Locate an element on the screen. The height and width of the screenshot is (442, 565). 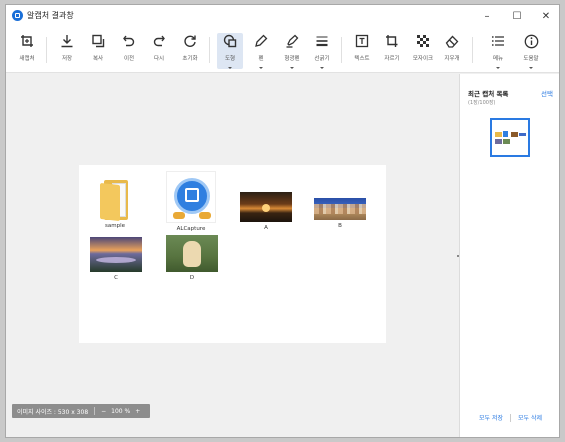
help-button: 도움말 is located at coordinates (531, 51).